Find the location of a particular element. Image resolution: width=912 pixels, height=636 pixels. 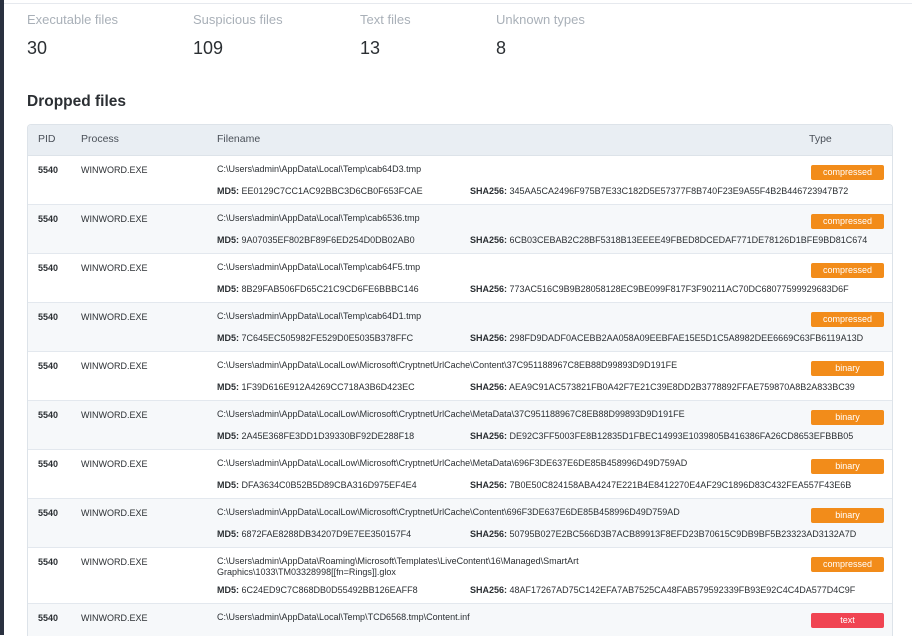

md5-value: 6872FAE8288DB34207D9E7EE350157F4 is located at coordinates (326, 534).